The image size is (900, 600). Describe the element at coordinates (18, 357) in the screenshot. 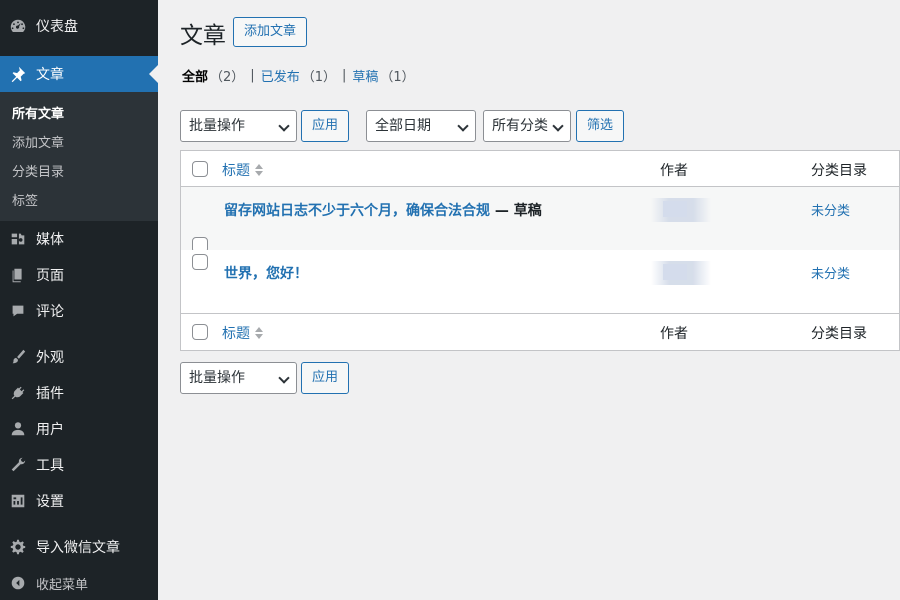

I see `brush-icon` at that location.